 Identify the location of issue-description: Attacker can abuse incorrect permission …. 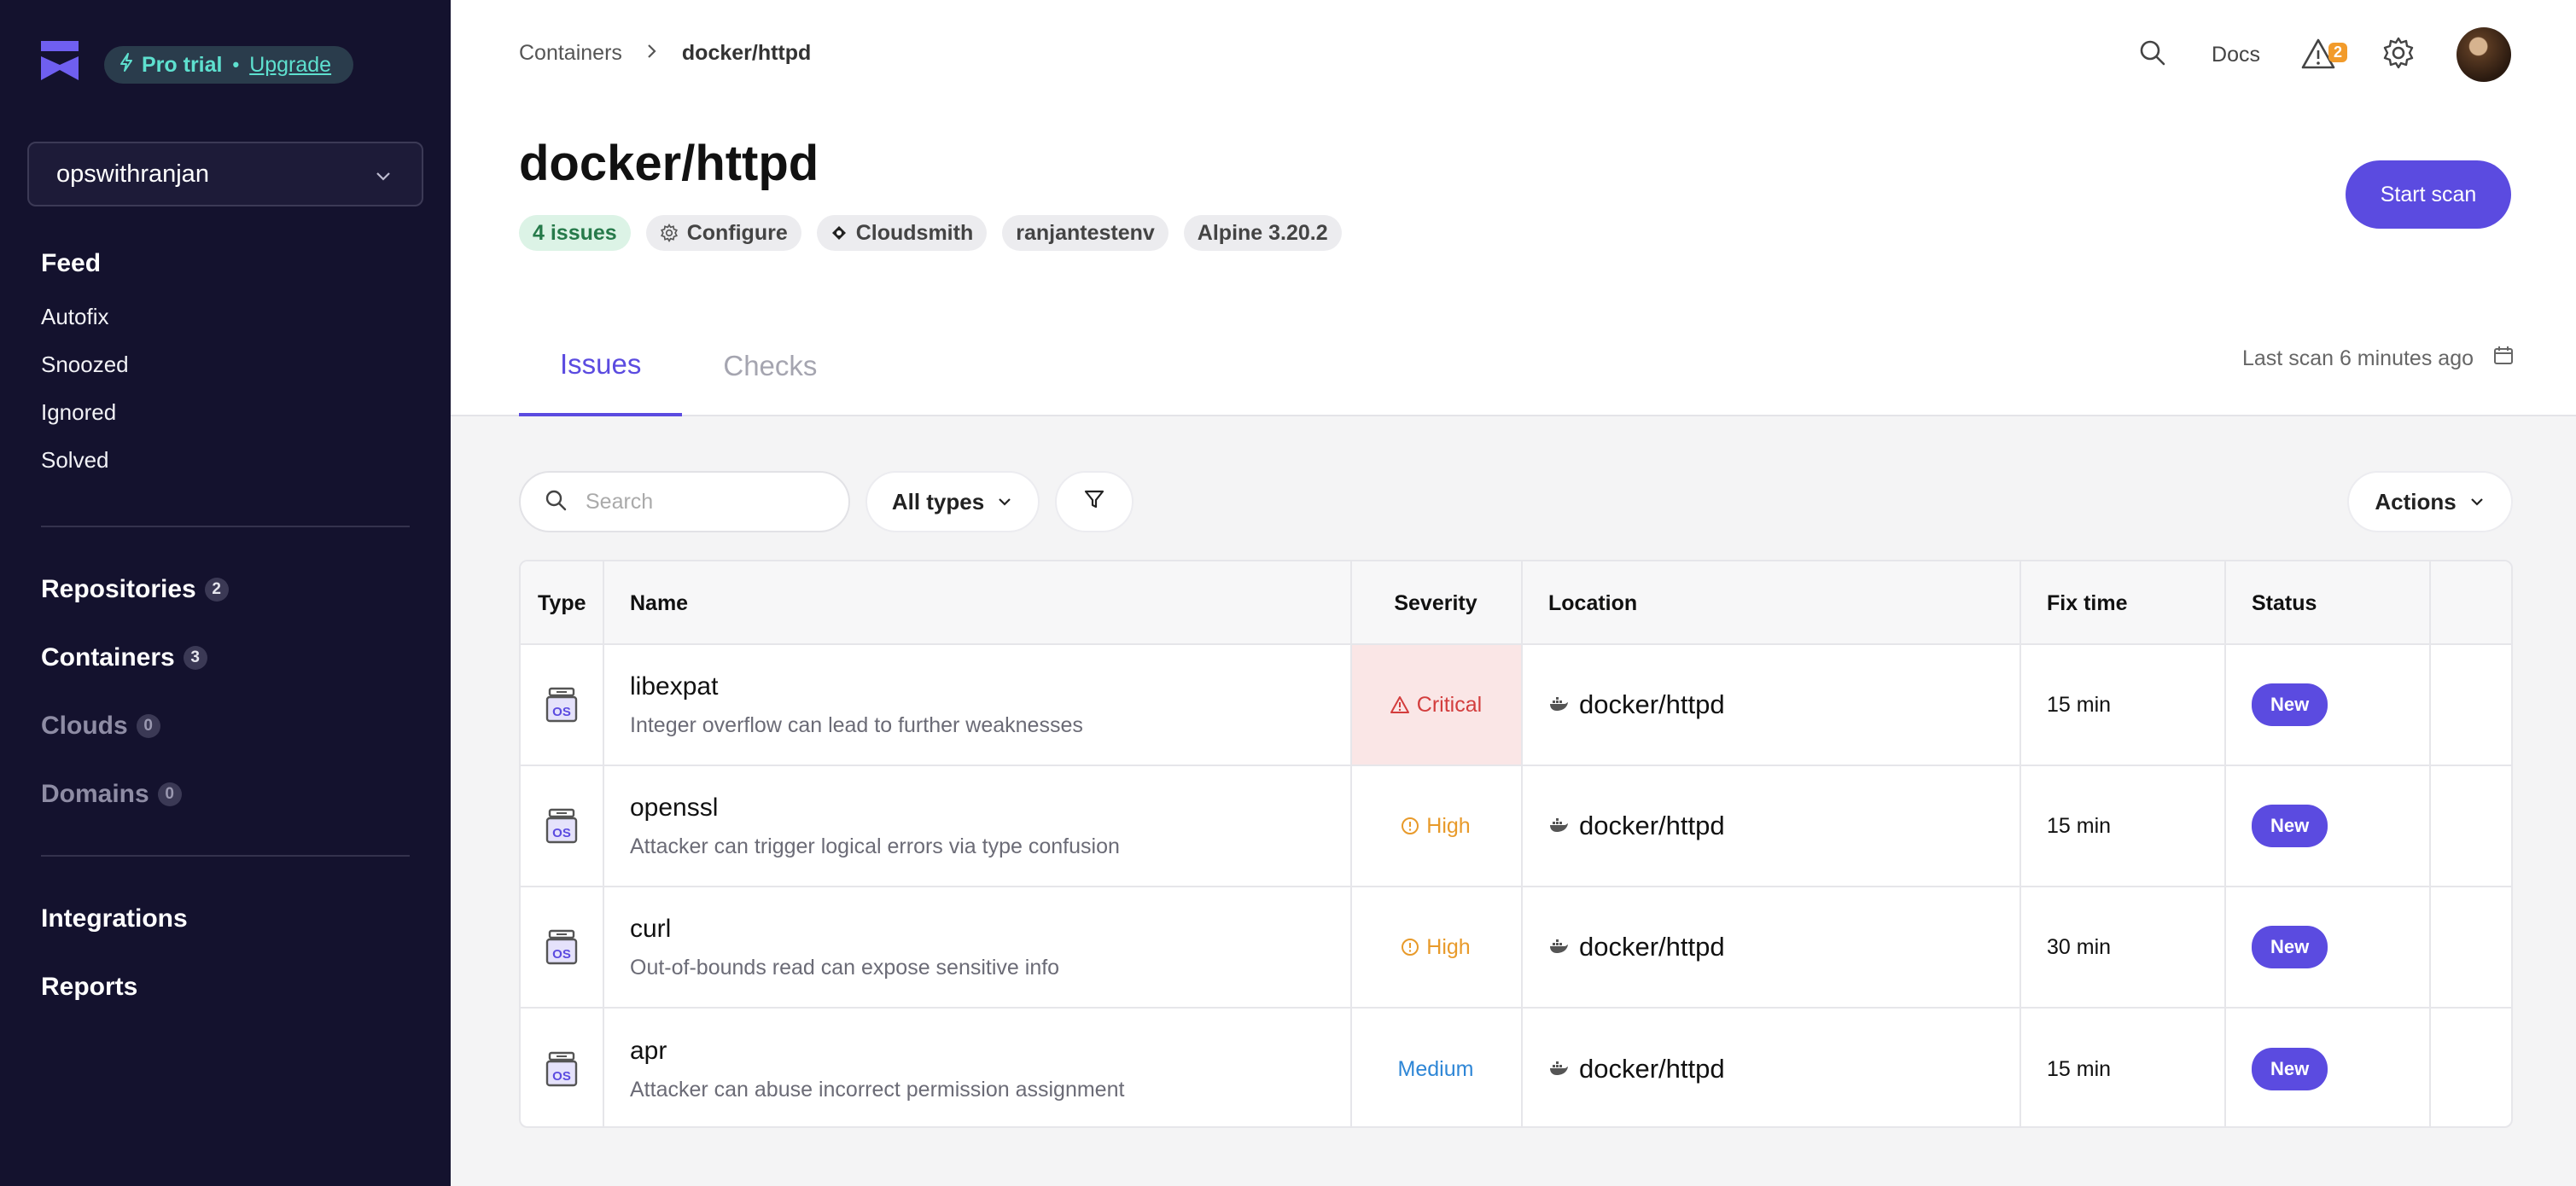
(877, 1090).